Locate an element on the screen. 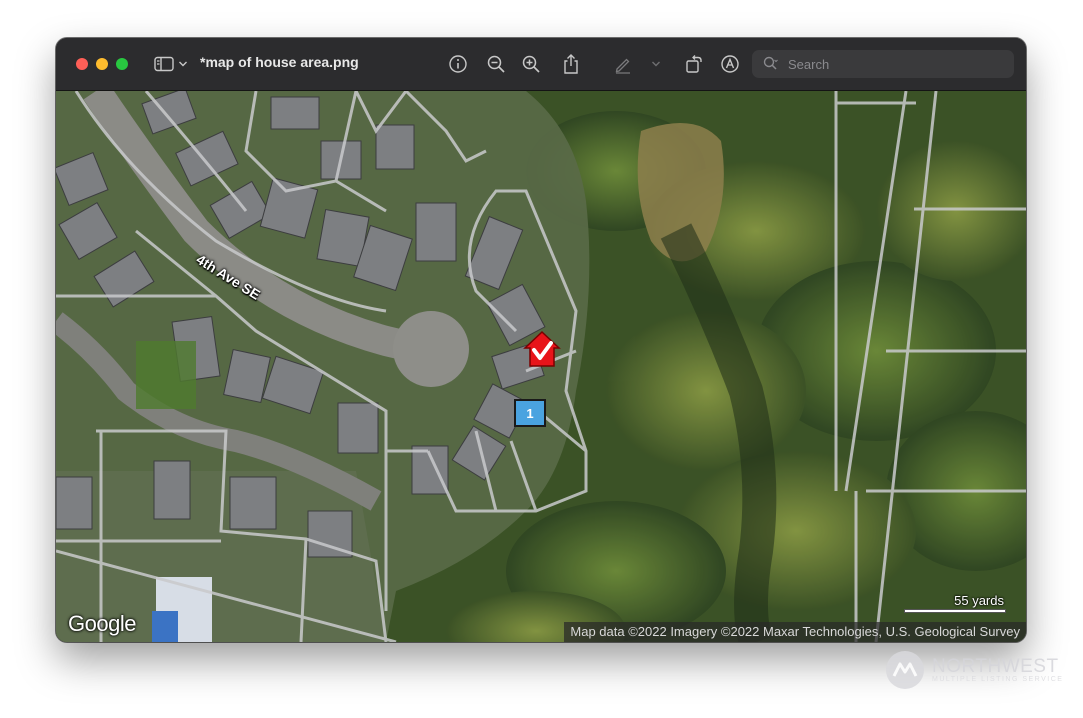 The image size is (1083, 718). close-window-button is located at coordinates (82, 64).